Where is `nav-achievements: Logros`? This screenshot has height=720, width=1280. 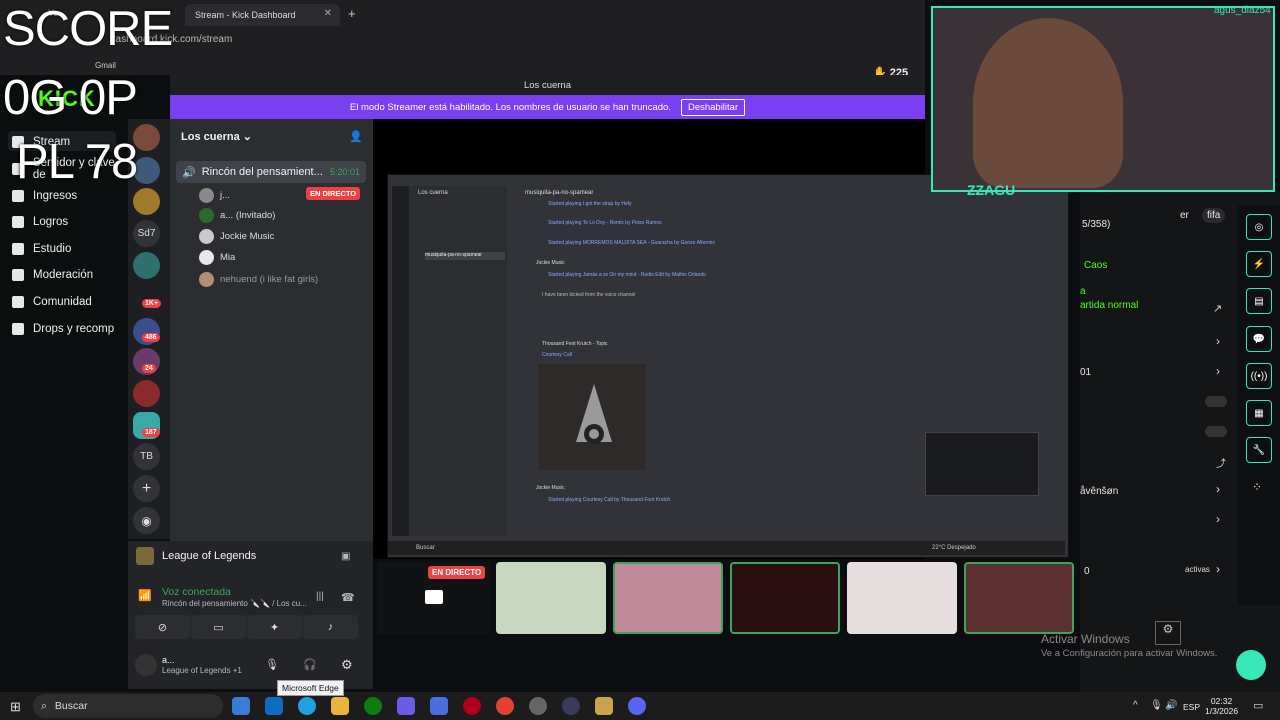
nav-achievements: Logros is located at coordinates (71, 222).